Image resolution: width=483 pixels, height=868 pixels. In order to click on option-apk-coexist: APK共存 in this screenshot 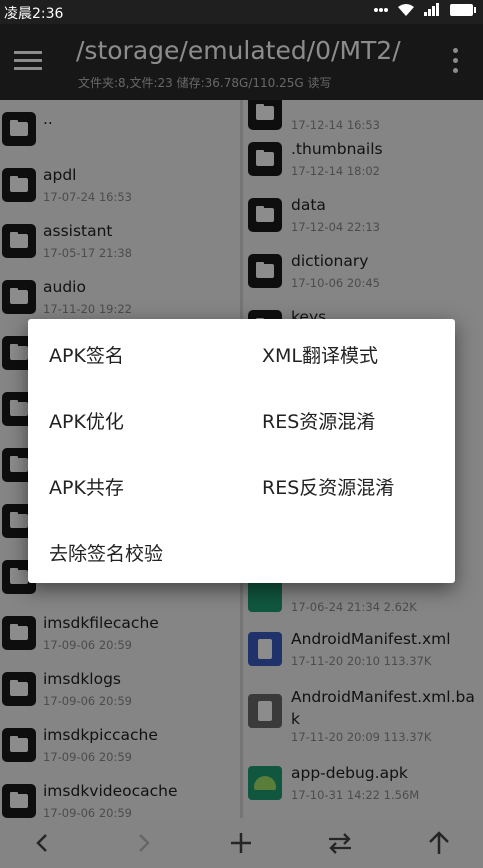, I will do `click(86, 486)`.